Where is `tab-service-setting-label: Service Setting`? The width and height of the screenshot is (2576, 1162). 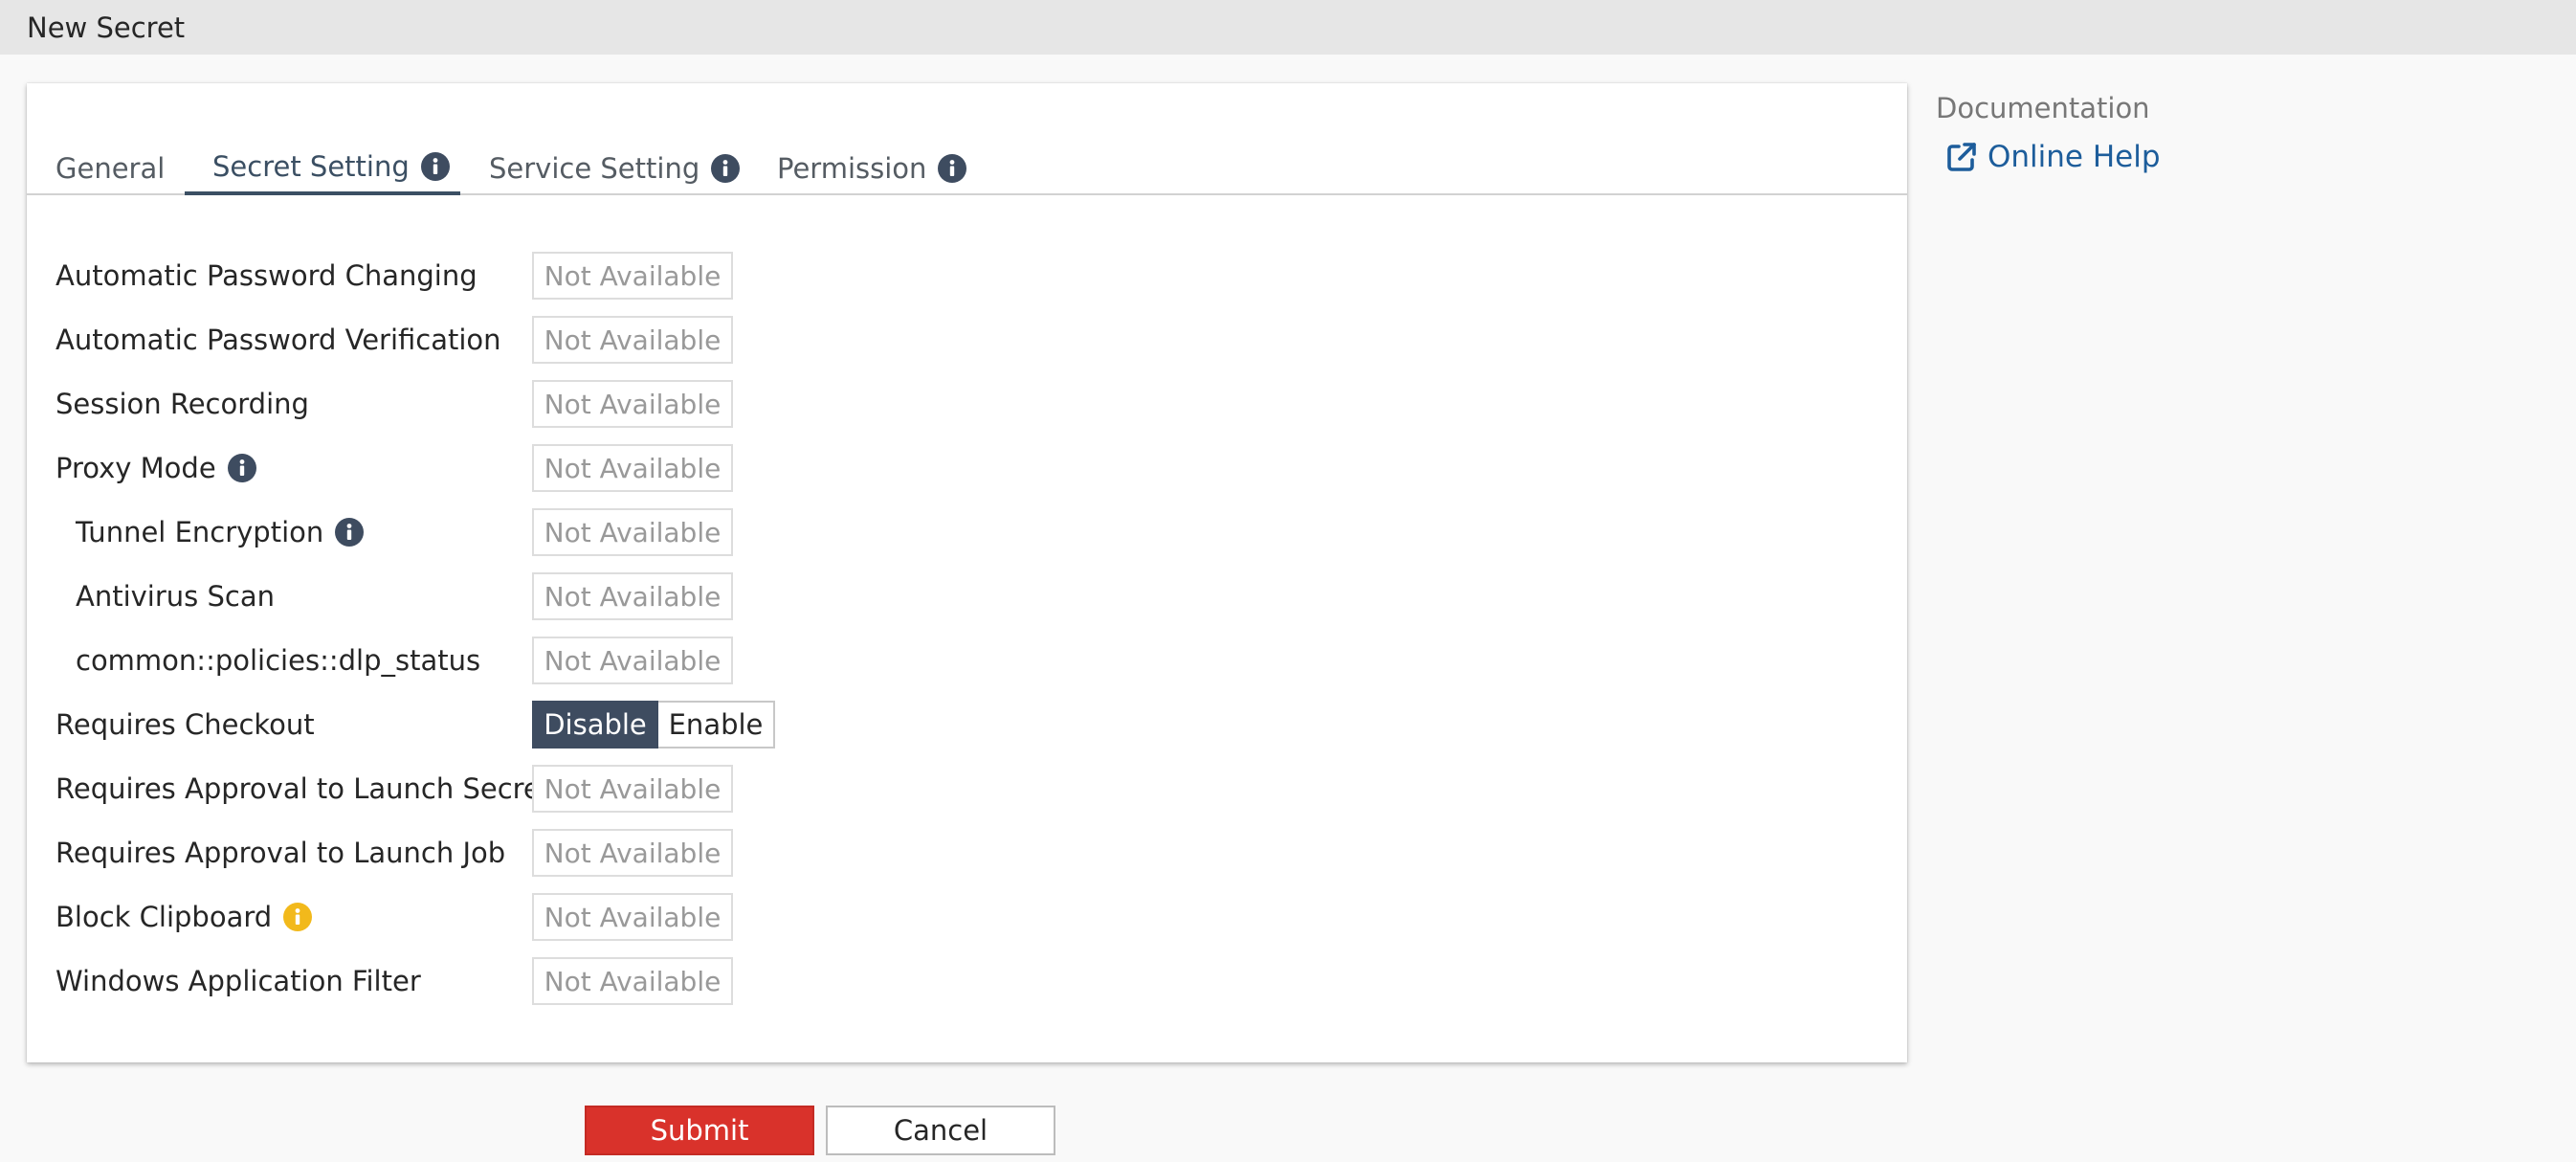 tab-service-setting-label: Service Setting is located at coordinates (594, 168).